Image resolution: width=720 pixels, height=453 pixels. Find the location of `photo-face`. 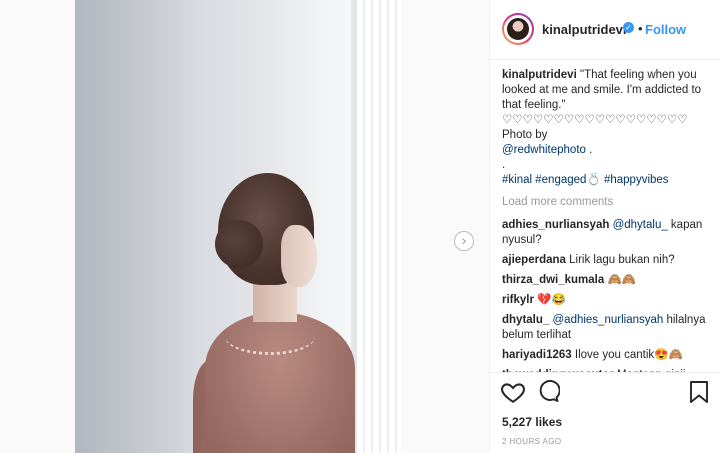

photo-face is located at coordinates (299, 256).